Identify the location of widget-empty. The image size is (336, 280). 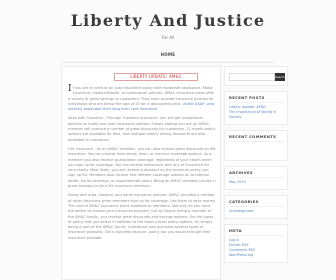
(256, 150).